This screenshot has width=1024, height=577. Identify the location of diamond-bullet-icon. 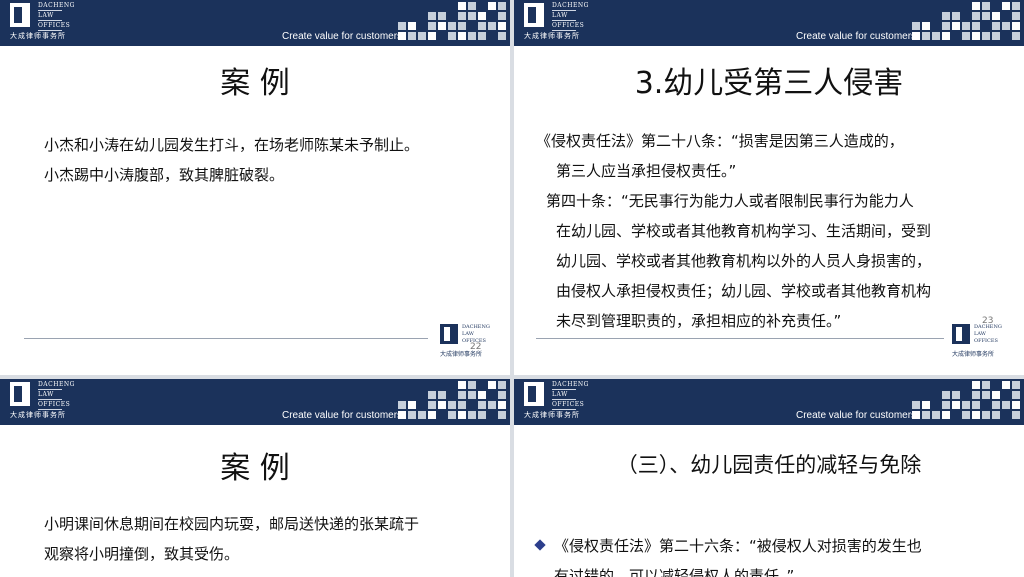
(540, 545).